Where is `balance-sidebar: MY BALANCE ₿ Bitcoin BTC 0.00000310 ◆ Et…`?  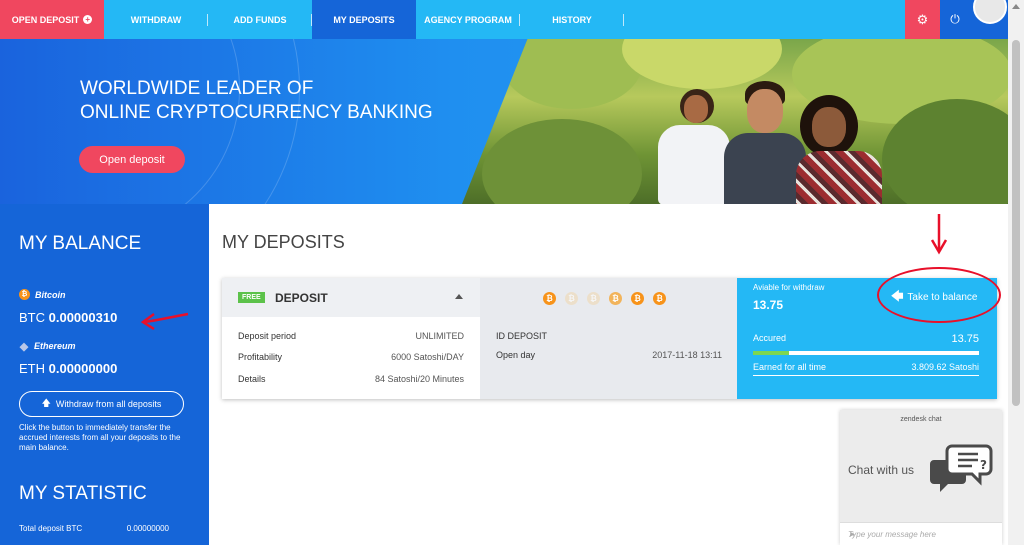
balance-sidebar: MY BALANCE ₿ Bitcoin BTC 0.00000310 ◆ Et… is located at coordinates (104, 374).